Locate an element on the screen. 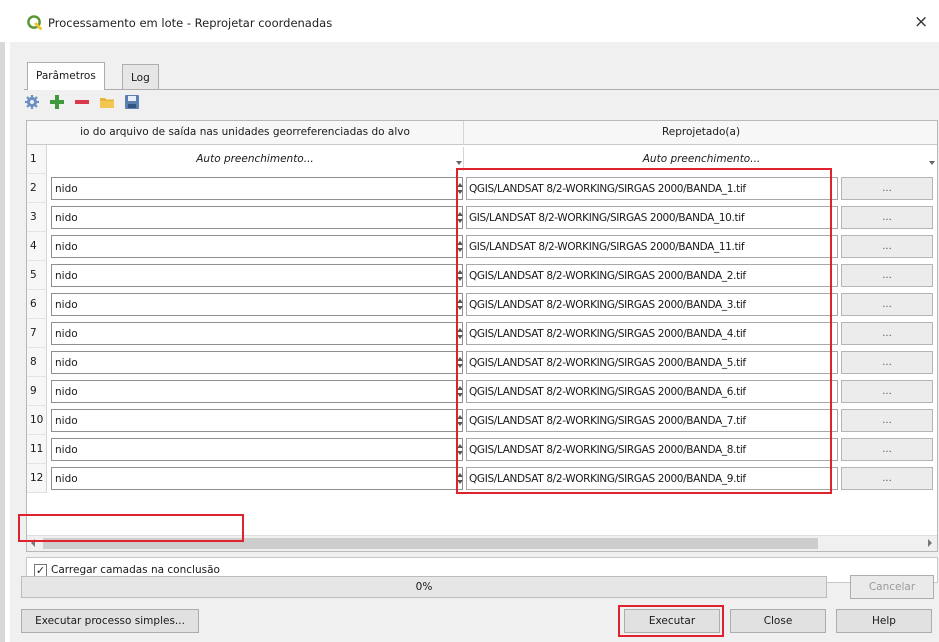 This screenshot has height=642, width=939. open-folder-icon is located at coordinates (107, 102).